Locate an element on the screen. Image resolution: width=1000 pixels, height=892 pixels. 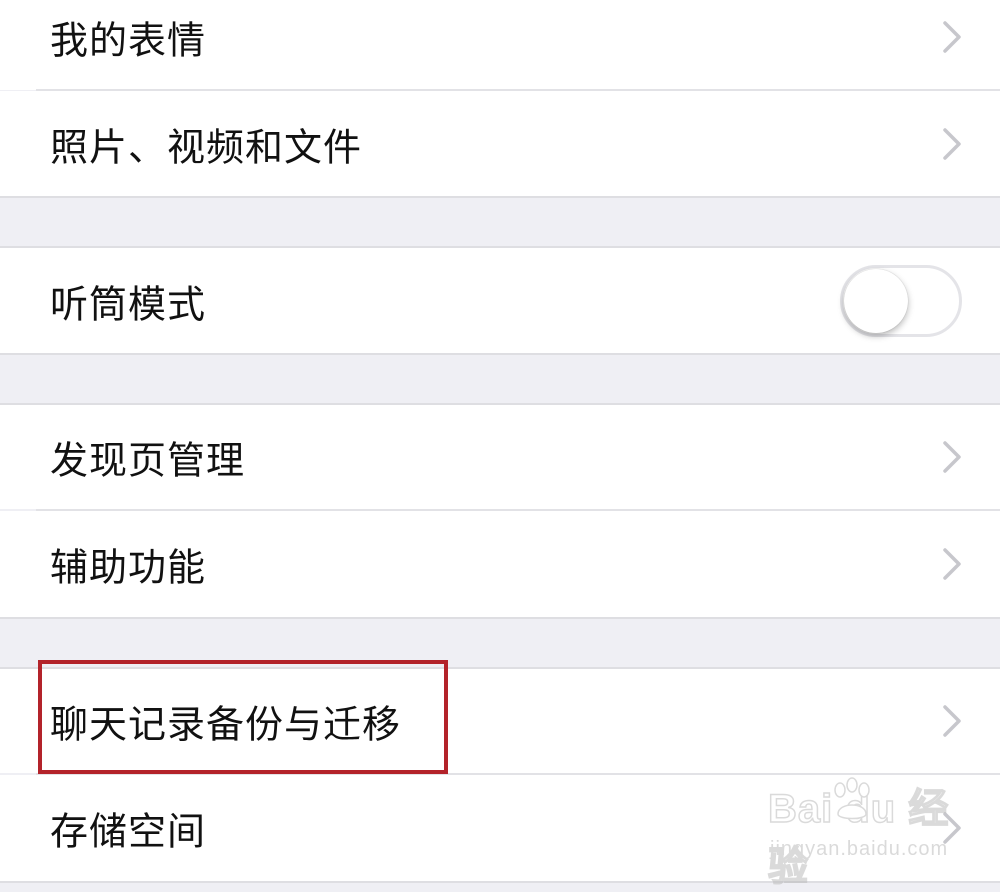
settings-row-label: 我的表情 is located at coordinates (128, 40).